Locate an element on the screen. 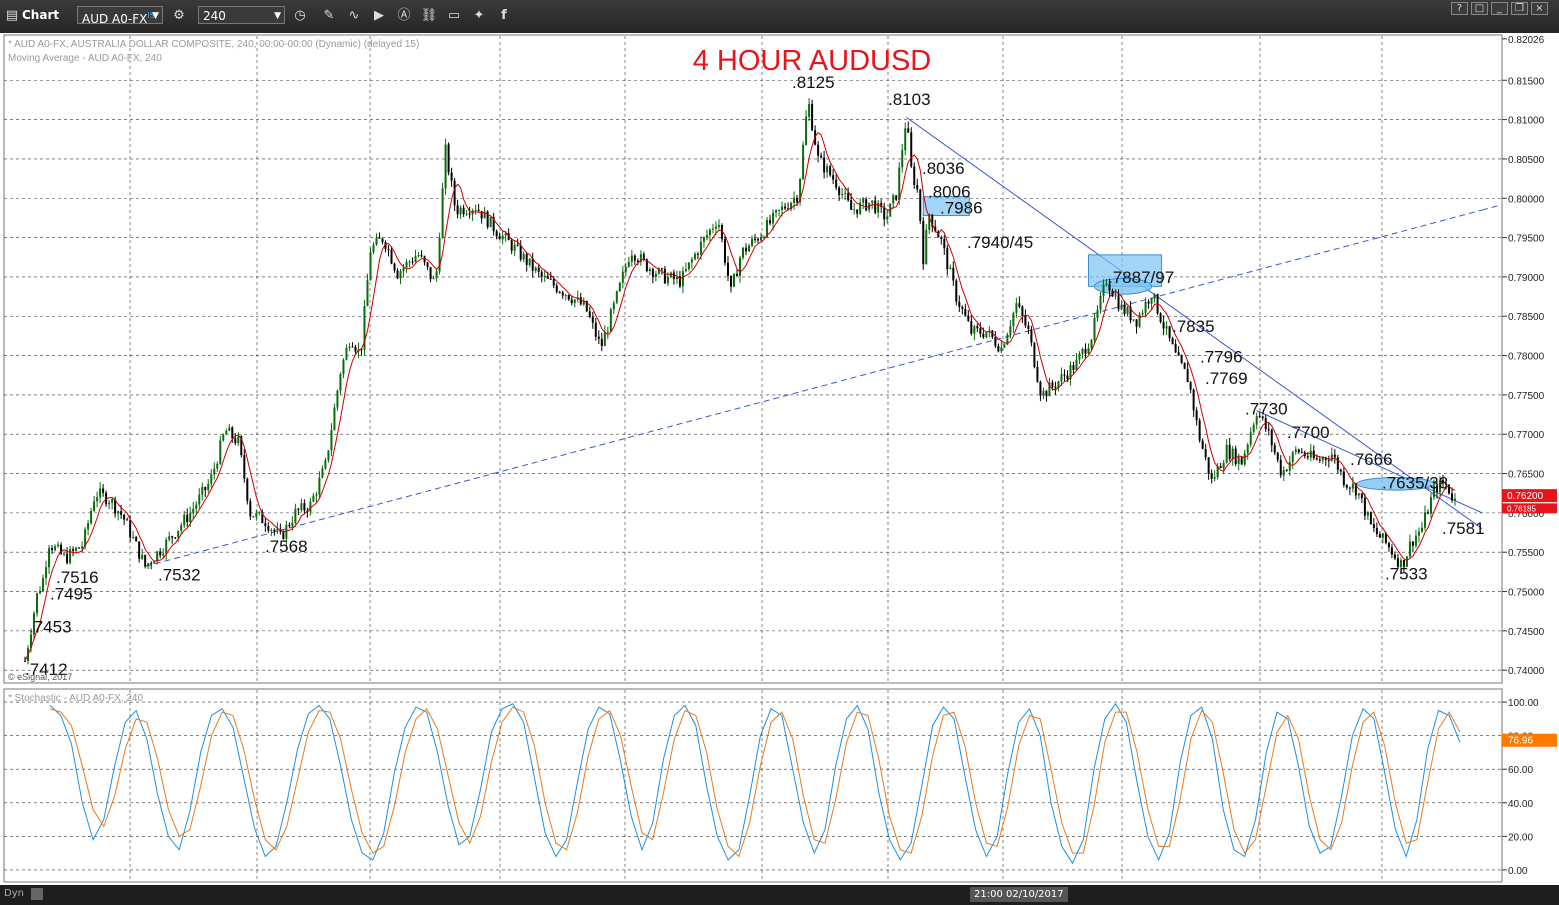 Image resolution: width=1559 pixels, height=905 pixels. lock-icon is located at coordinates (37, 894).